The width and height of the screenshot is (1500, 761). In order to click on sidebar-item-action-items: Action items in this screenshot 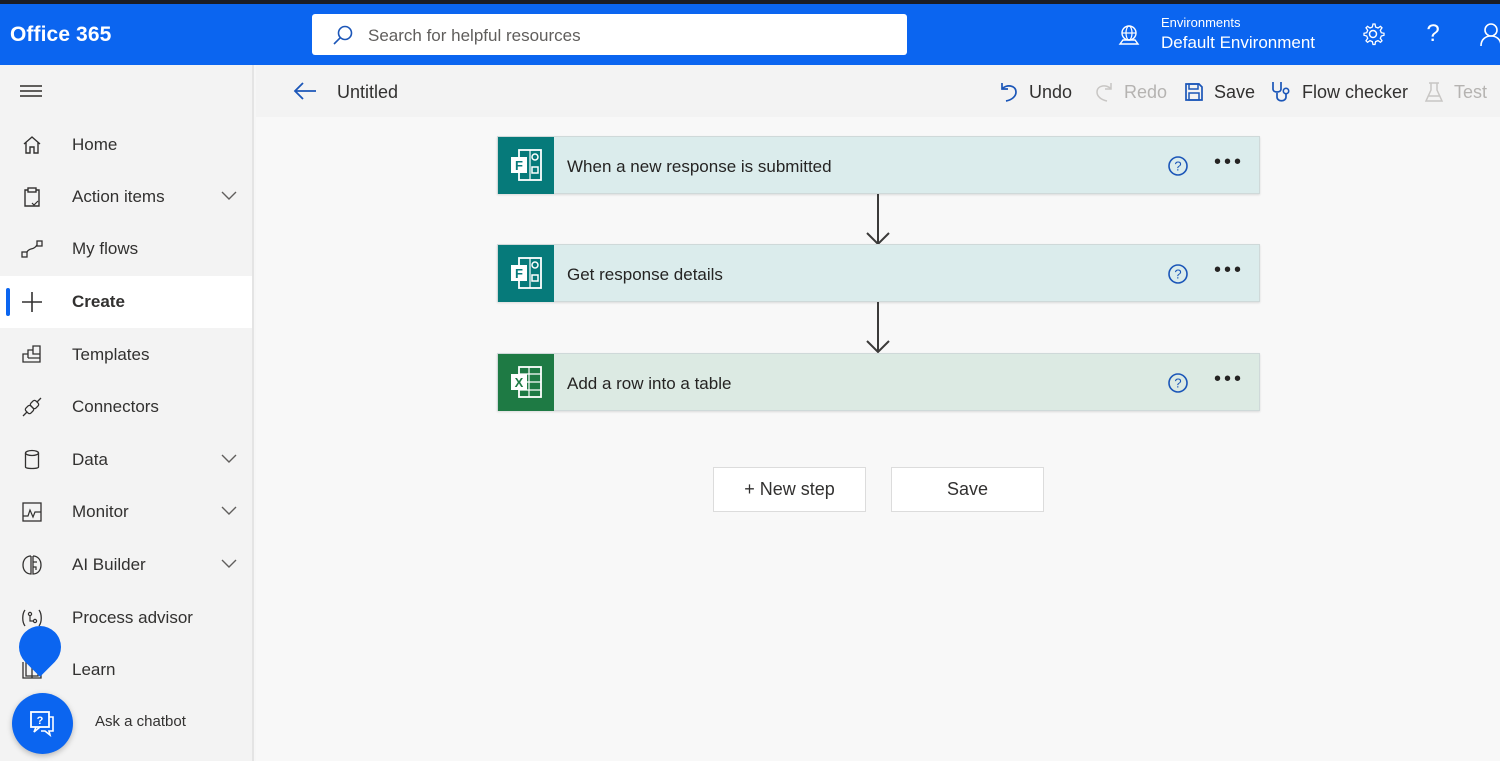, I will do `click(126, 197)`.